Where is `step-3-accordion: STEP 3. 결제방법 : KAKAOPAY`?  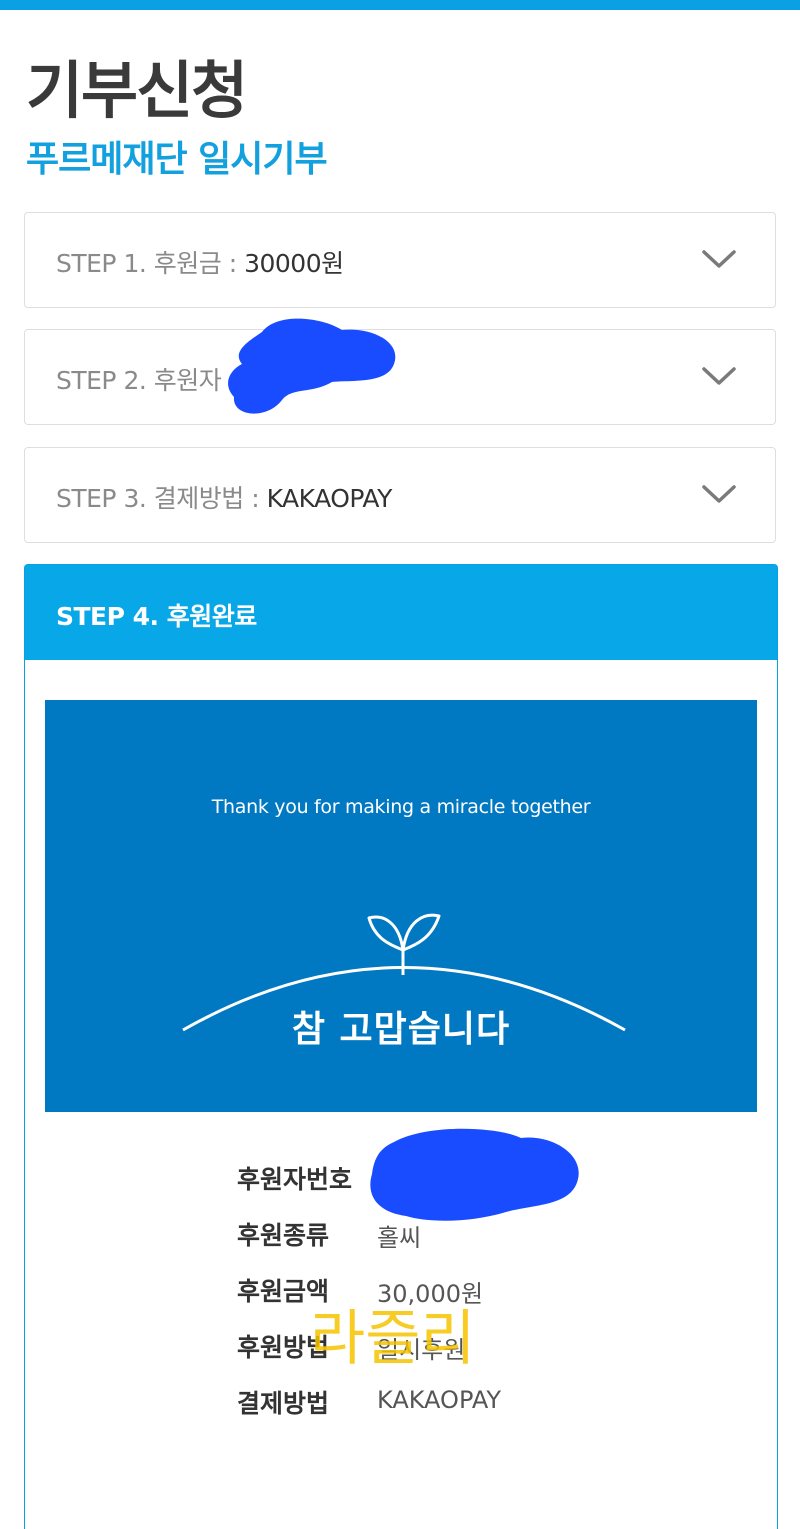 step-3-accordion: STEP 3. 결제방법 : KAKAOPAY is located at coordinates (400, 495).